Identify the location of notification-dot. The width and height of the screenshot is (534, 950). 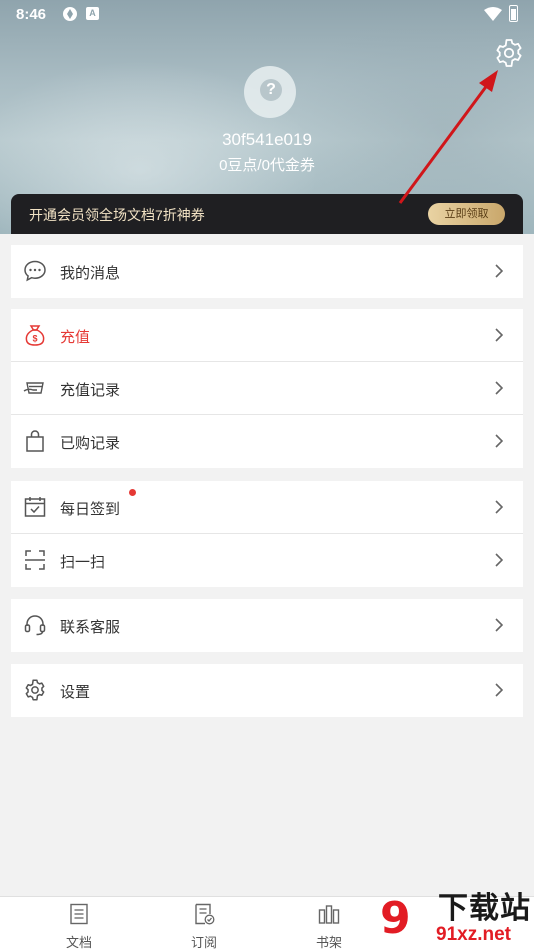
(132, 492).